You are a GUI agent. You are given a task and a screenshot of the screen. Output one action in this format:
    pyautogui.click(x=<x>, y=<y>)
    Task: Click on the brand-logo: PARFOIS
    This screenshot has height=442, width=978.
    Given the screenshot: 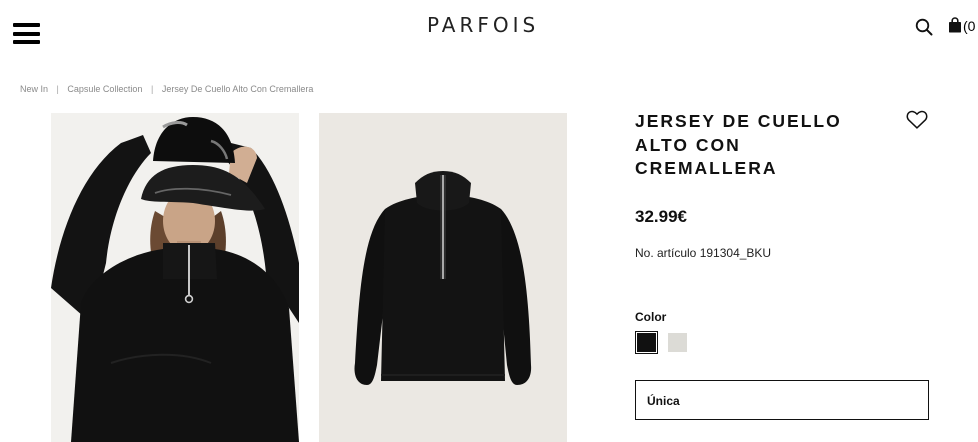 What is the action you would take?
    pyautogui.click(x=483, y=25)
    